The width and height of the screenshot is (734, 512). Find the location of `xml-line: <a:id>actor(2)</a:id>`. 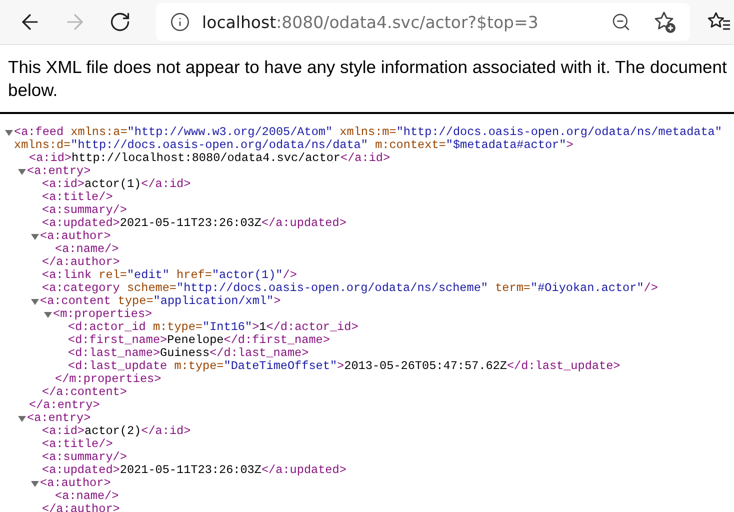

xml-line: <a:id>actor(2)</a:id> is located at coordinates (116, 431).